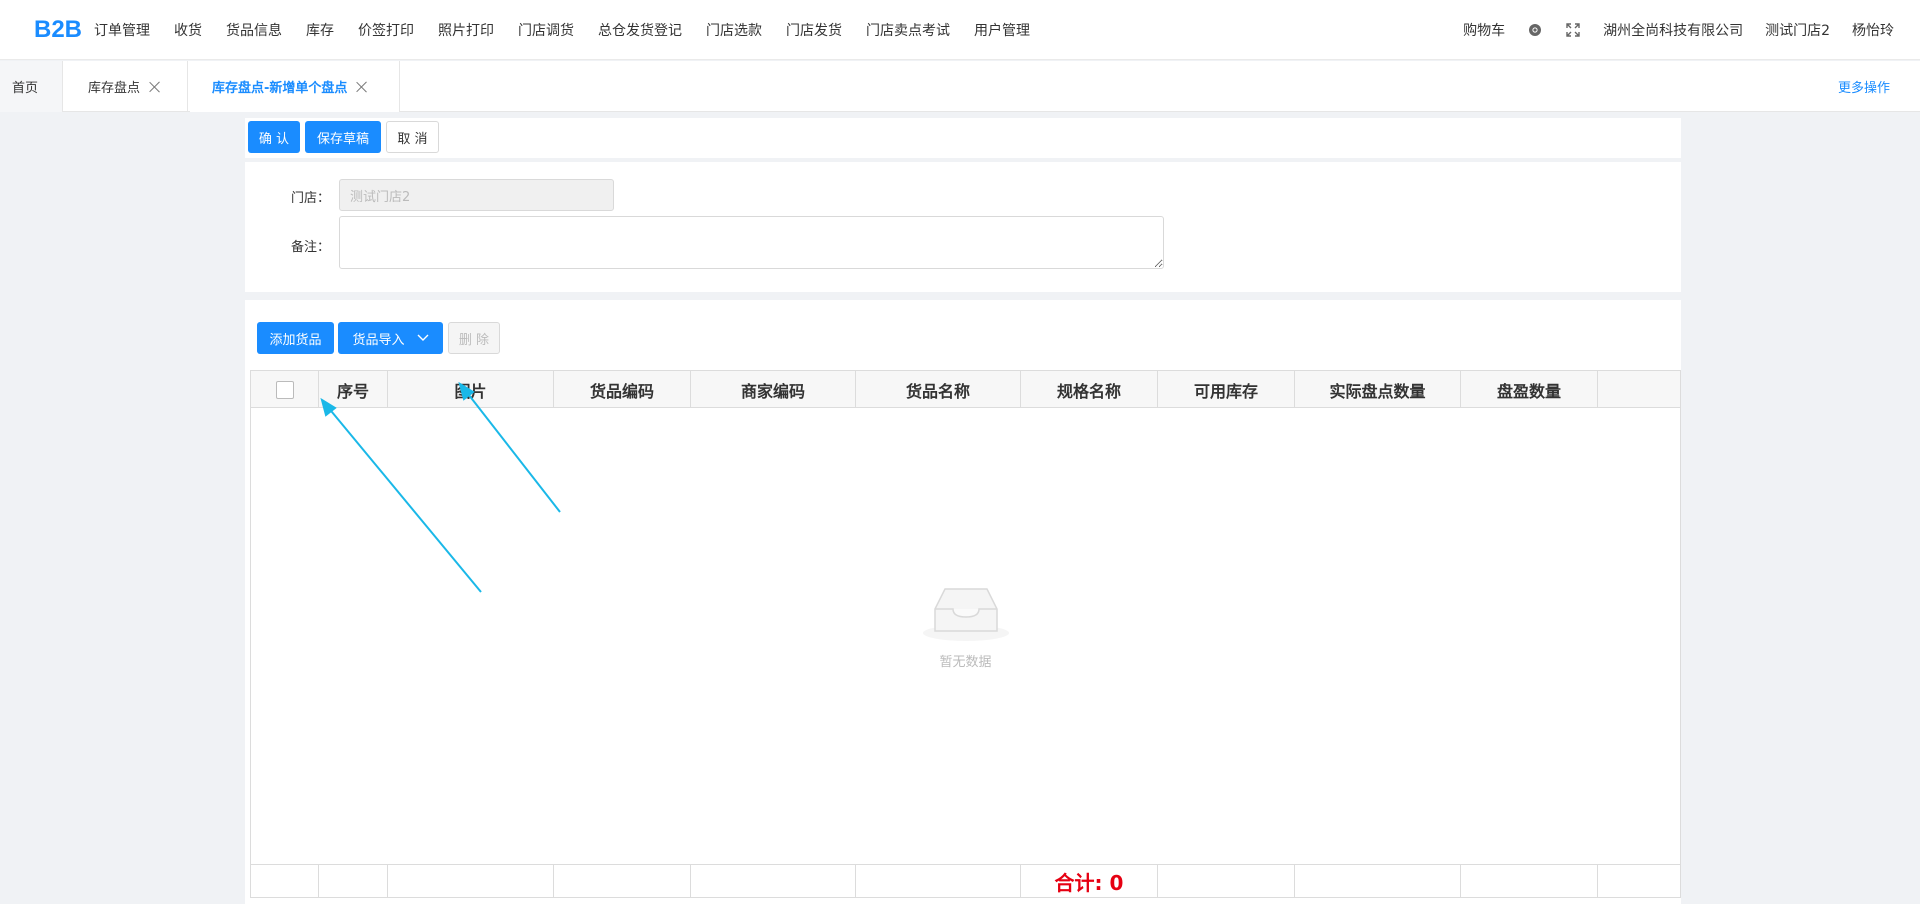 The height and width of the screenshot is (904, 1920). What do you see at coordinates (188, 30) in the screenshot?
I see `menu-item-receiving: 收货` at bounding box center [188, 30].